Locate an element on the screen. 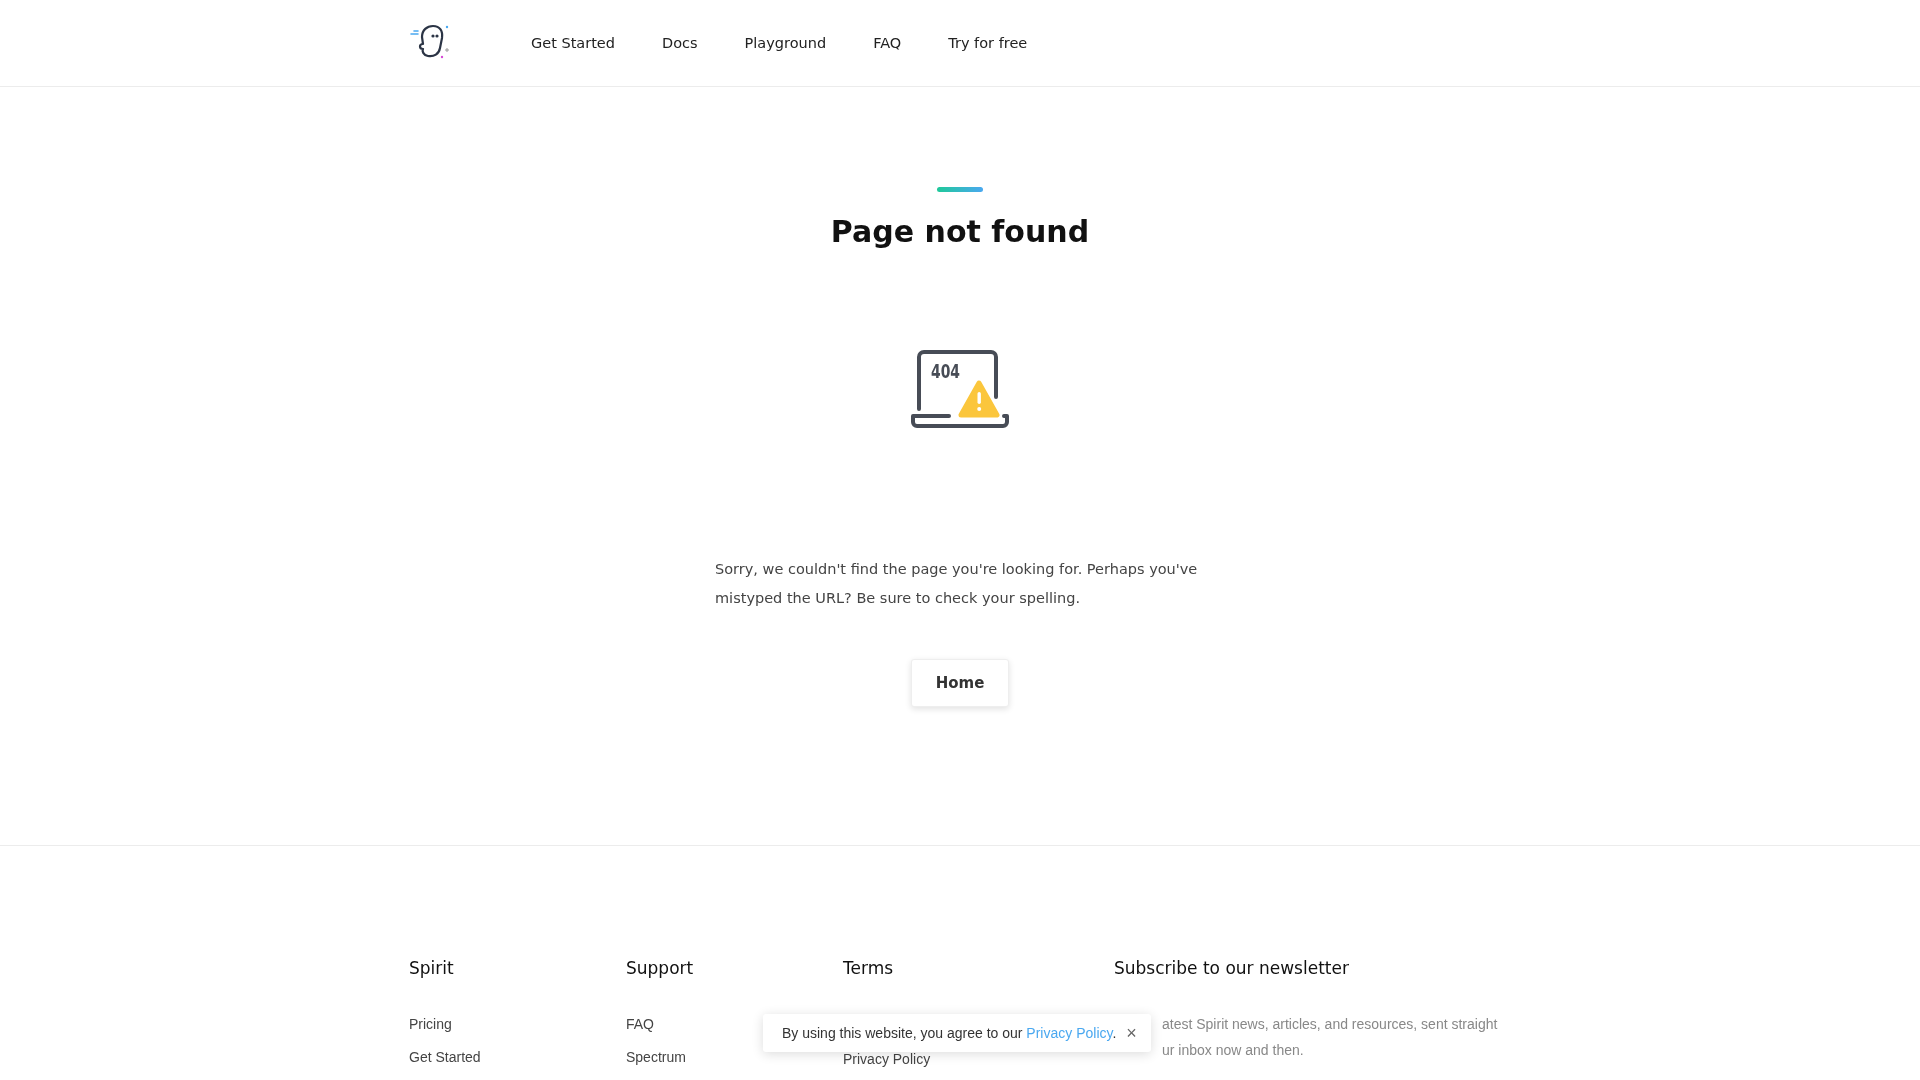 The height and width of the screenshot is (1080, 1920). newsletter-description: atest Spirit news, articles, and resources, sent straight is located at coordinates (1330, 1024).